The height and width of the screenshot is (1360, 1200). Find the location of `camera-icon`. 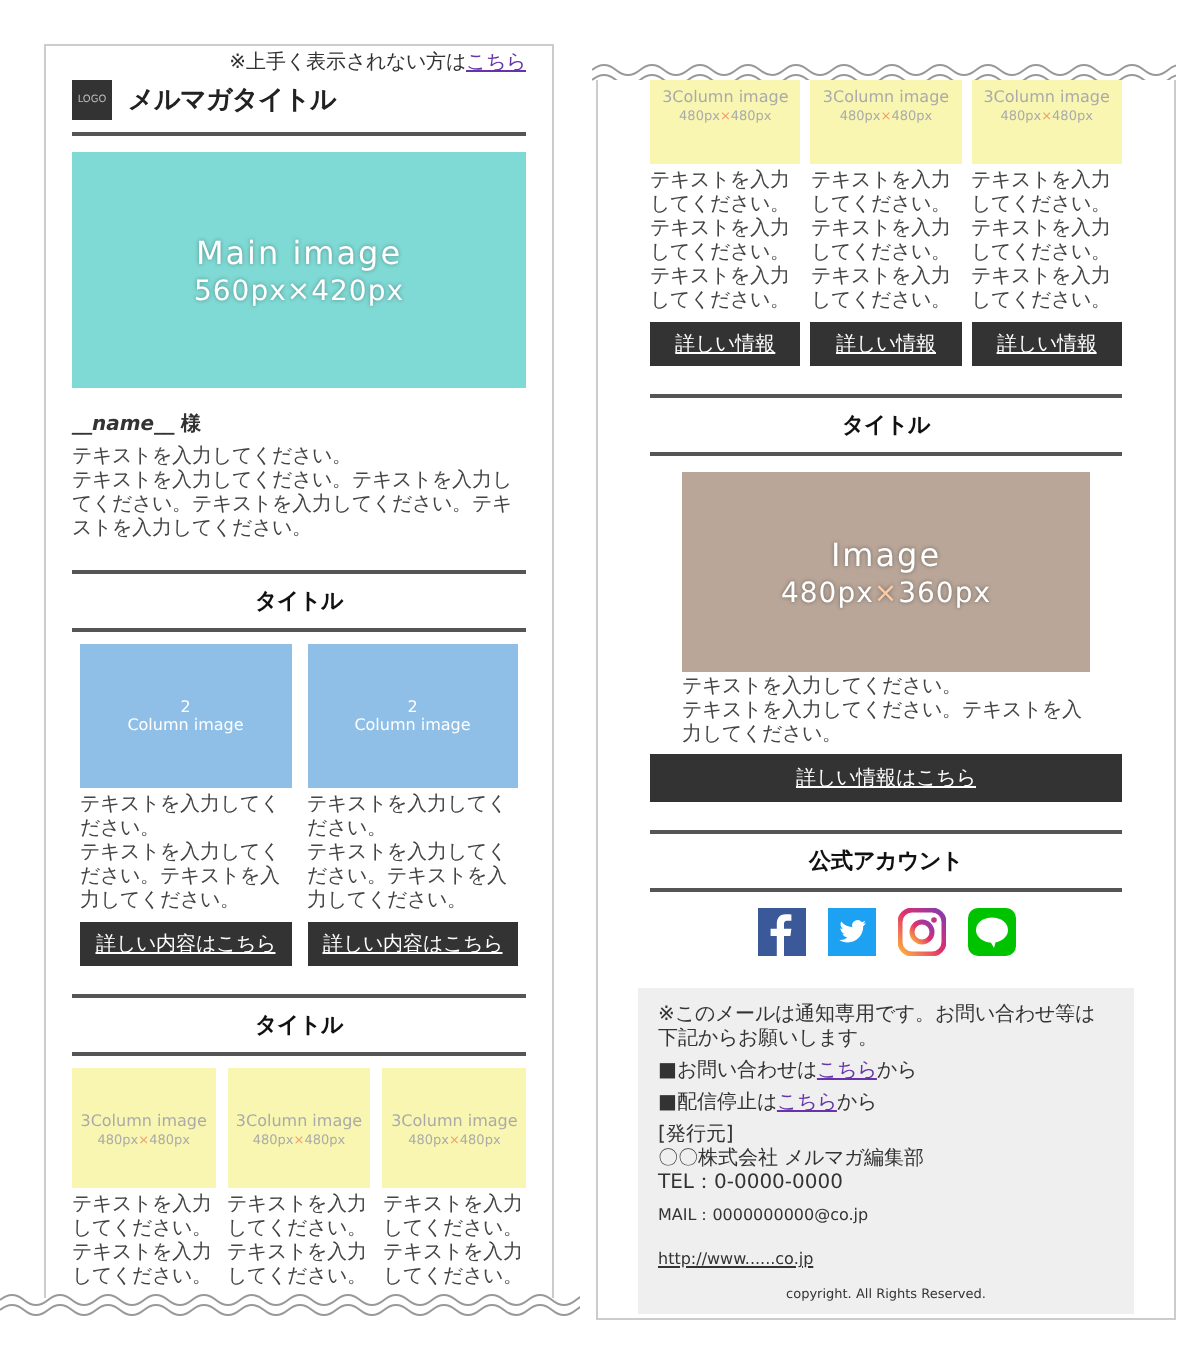

camera-icon is located at coordinates (921, 932).